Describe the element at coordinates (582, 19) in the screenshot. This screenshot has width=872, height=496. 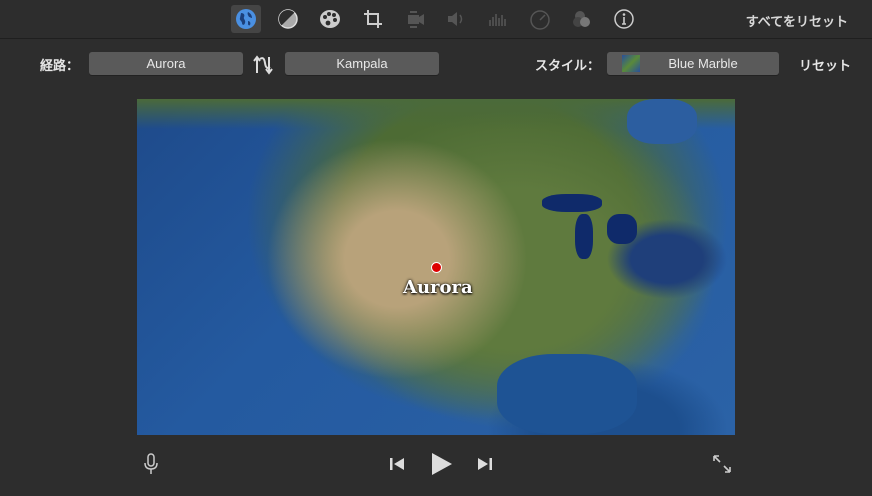
I see `overlay-icon` at that location.